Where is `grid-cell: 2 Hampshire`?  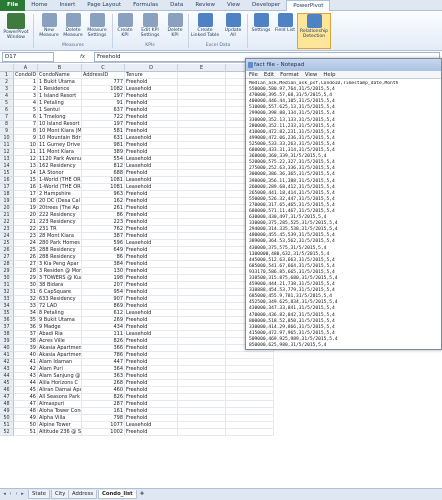 grid-cell: 2 Hampshire is located at coordinates (60, 194).